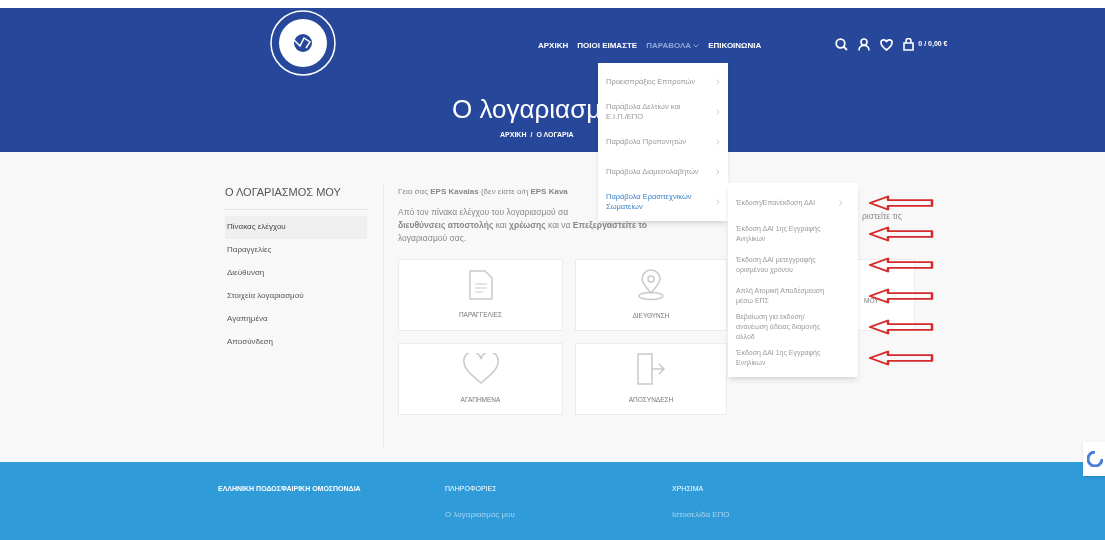 The height and width of the screenshot is (540, 1105). Describe the element at coordinates (882, 216) in the screenshot. I see `intro-text-fragment: ριστείτε τις` at that location.